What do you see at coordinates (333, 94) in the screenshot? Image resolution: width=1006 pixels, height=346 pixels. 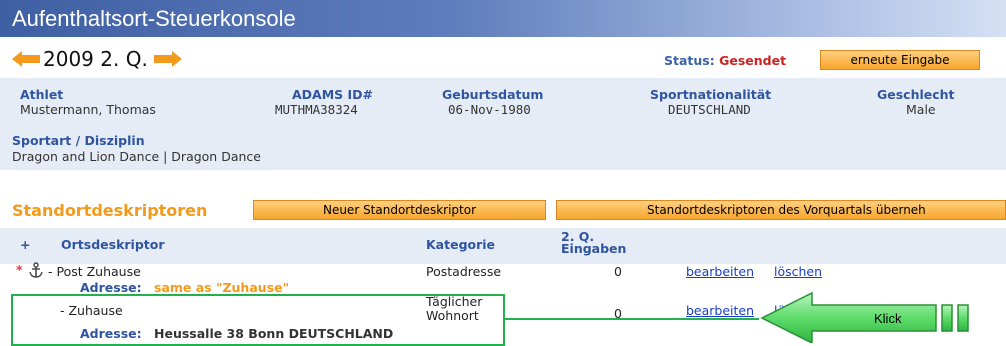 I see `adams-id-label: ADAMS ID#` at bounding box center [333, 94].